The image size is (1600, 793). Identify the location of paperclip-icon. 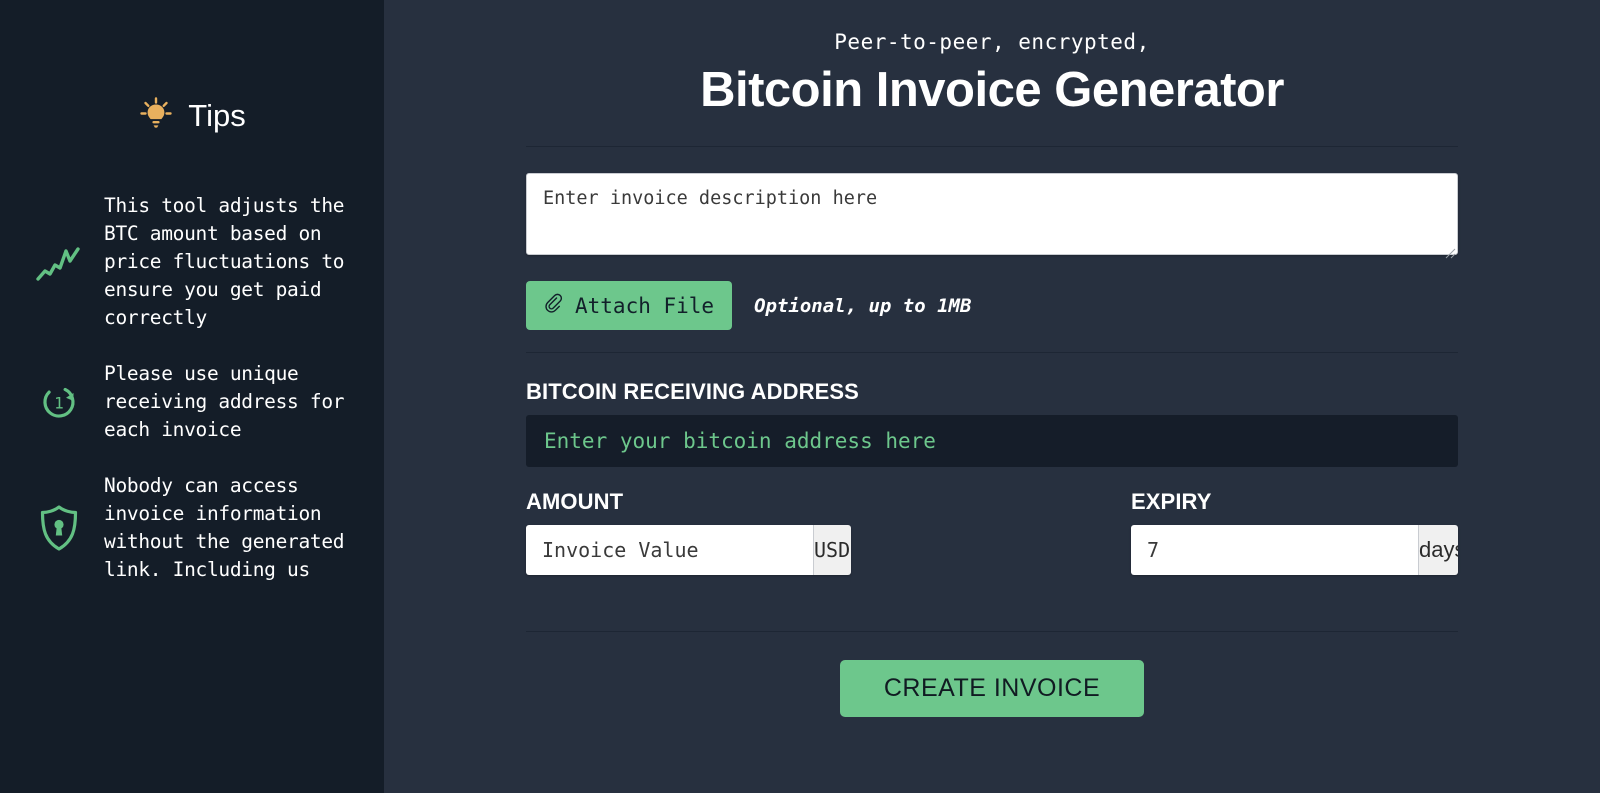
(553, 305).